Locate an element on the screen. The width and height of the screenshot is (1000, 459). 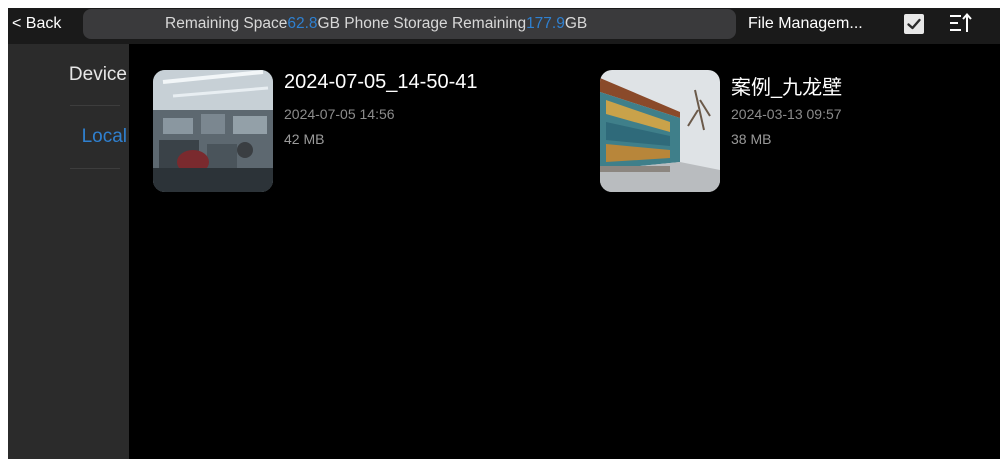
nine-dragon-wall-thumbnail is located at coordinates (660, 131).